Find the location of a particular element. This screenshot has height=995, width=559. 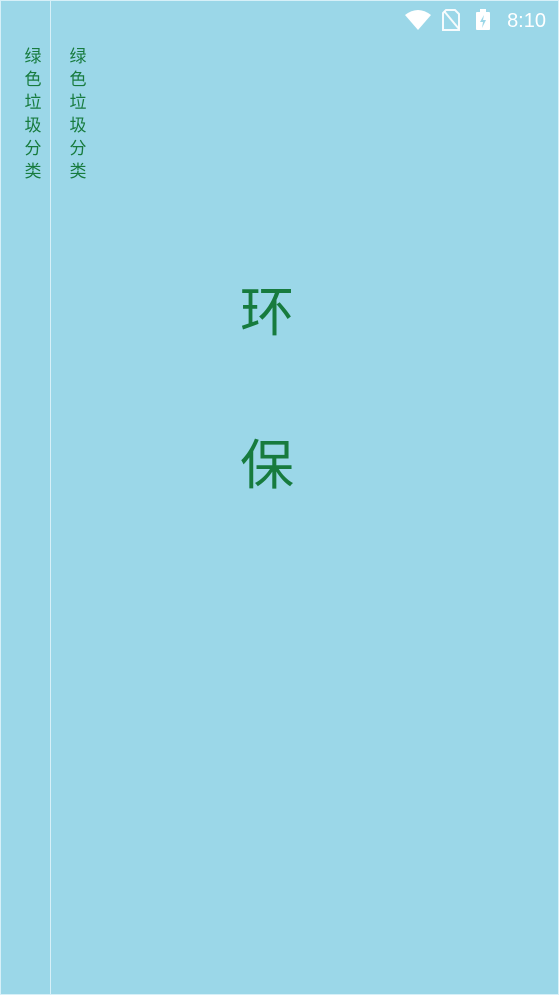

vertical-divider is located at coordinates (50, 497).